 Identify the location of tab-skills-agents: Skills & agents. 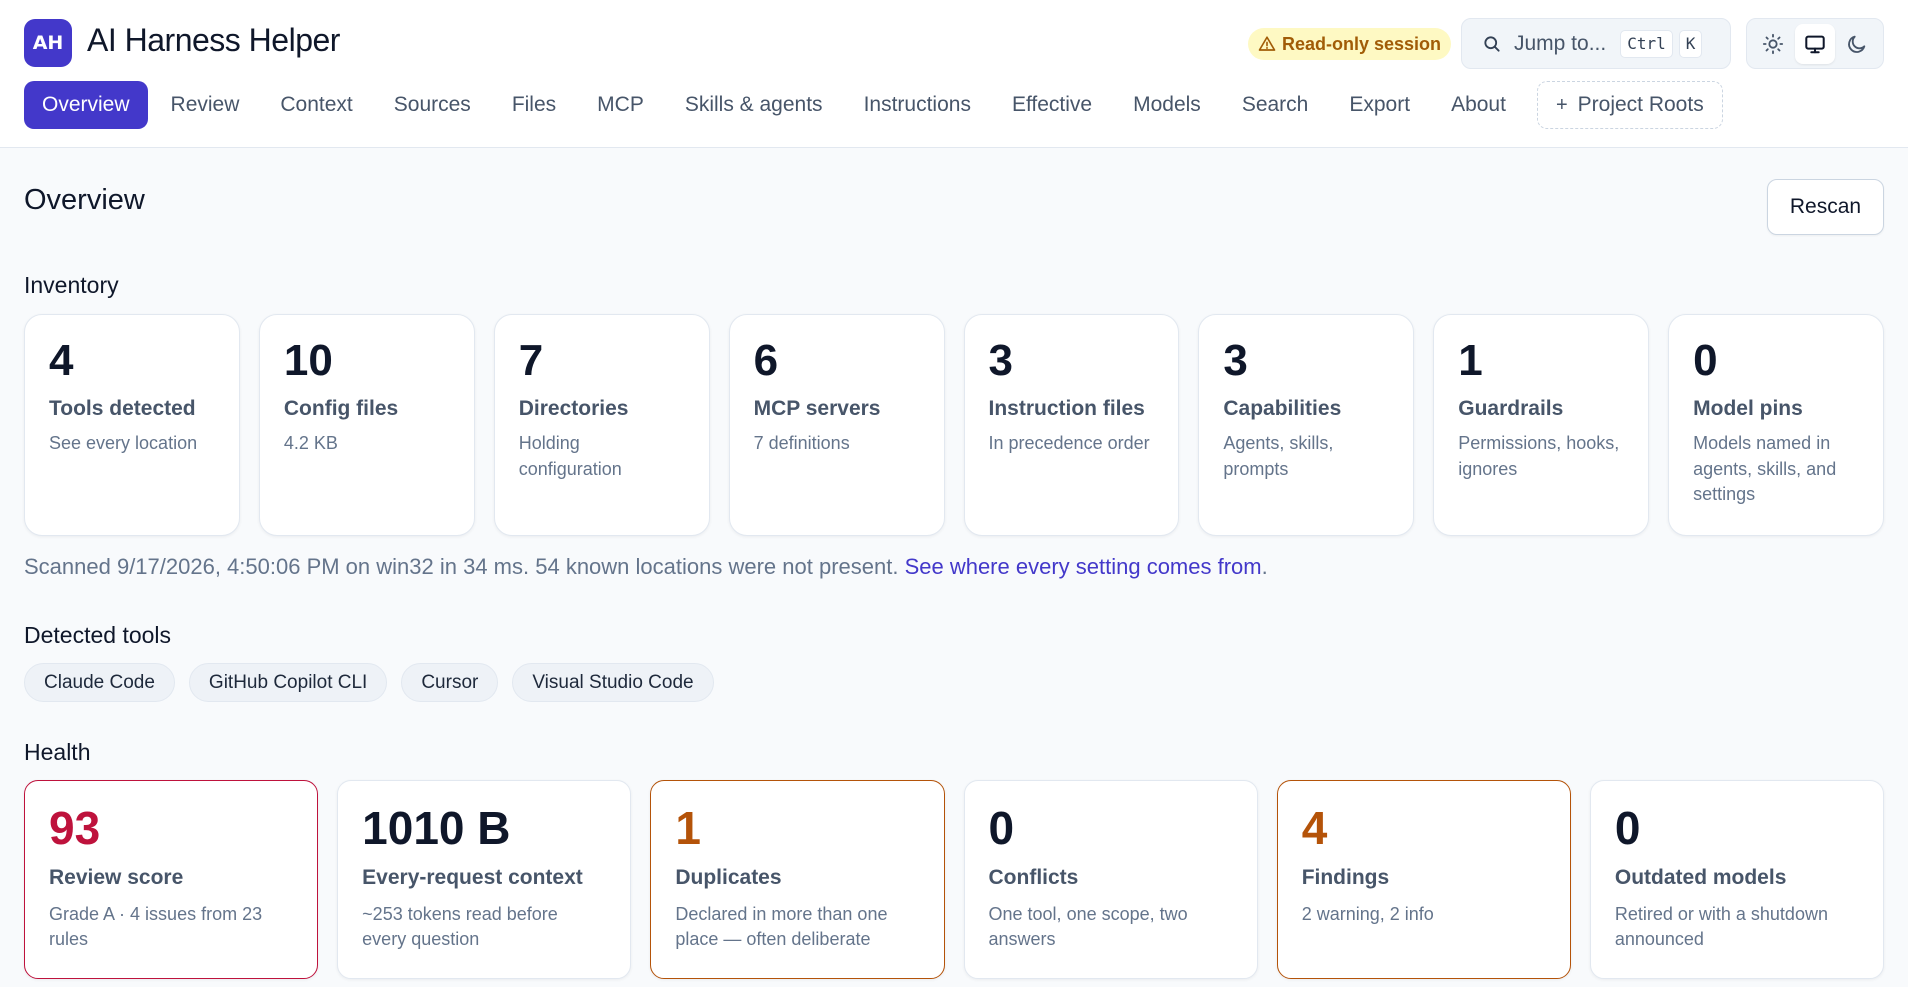
(754, 105).